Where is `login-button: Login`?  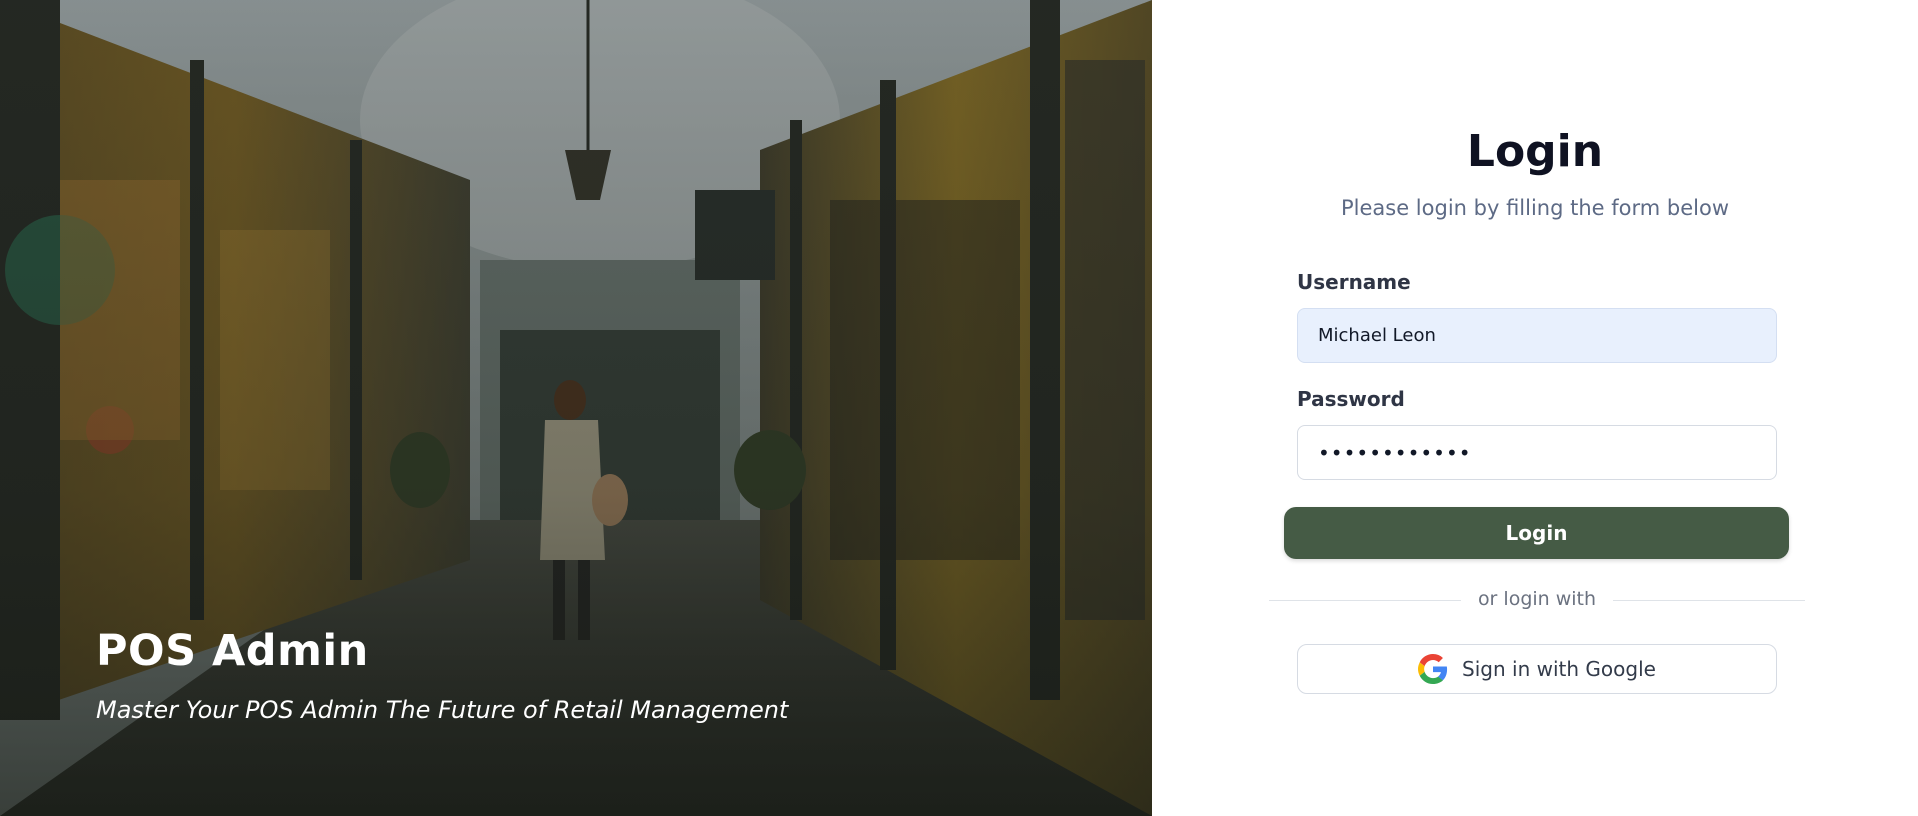
login-button: Login is located at coordinates (1536, 533).